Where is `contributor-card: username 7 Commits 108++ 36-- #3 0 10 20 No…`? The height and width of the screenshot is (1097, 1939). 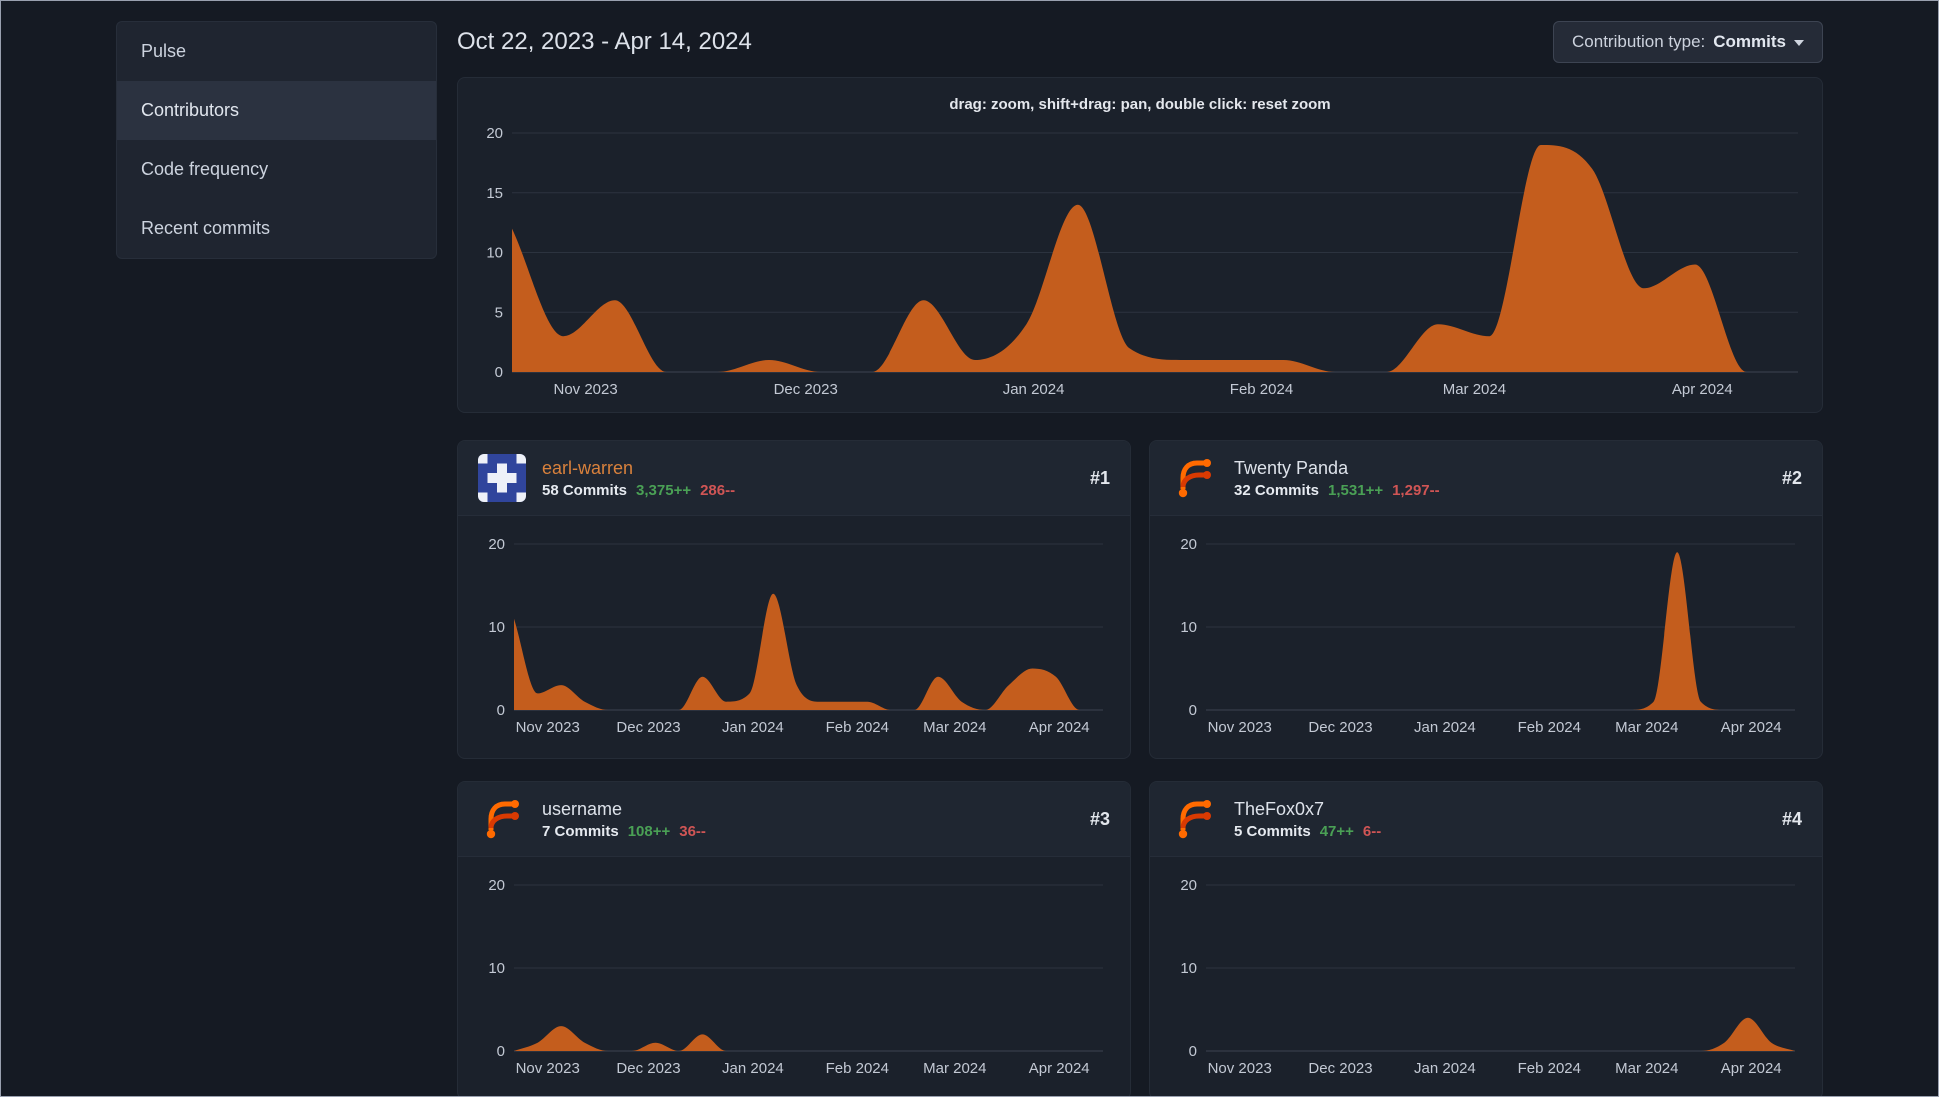 contributor-card: username 7 Commits 108++ 36-- #3 0 10 20 No… is located at coordinates (794, 938).